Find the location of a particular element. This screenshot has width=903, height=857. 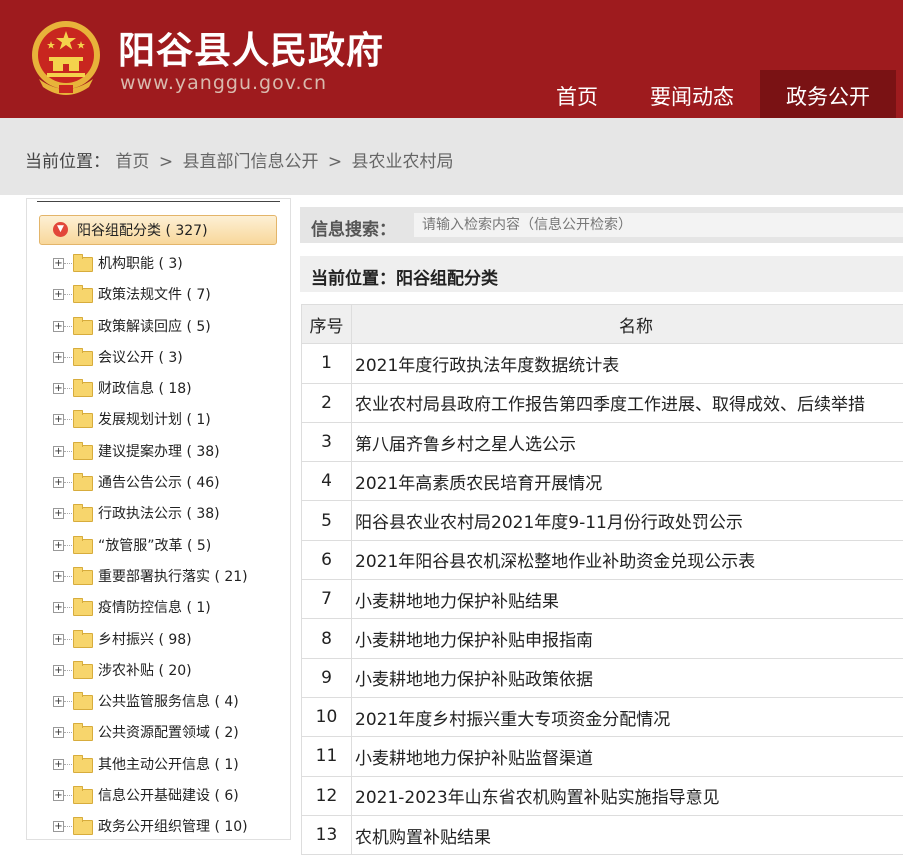

sidebar-tree-item: + 涉农补贴 ( 20) is located at coordinates (169, 673).